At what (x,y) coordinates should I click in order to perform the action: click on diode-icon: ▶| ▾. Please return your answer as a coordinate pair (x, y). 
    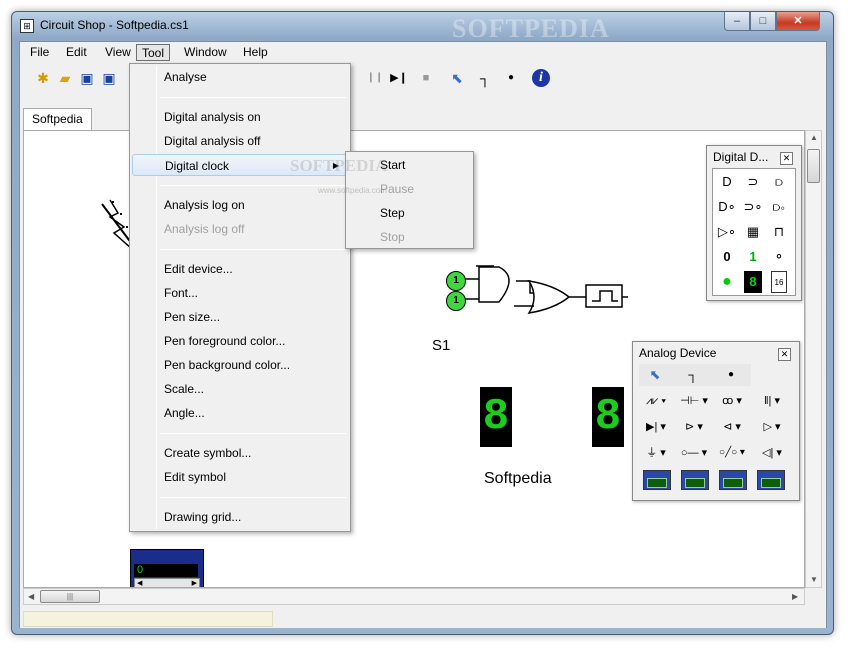
    Looking at the image, I should click on (656, 427).